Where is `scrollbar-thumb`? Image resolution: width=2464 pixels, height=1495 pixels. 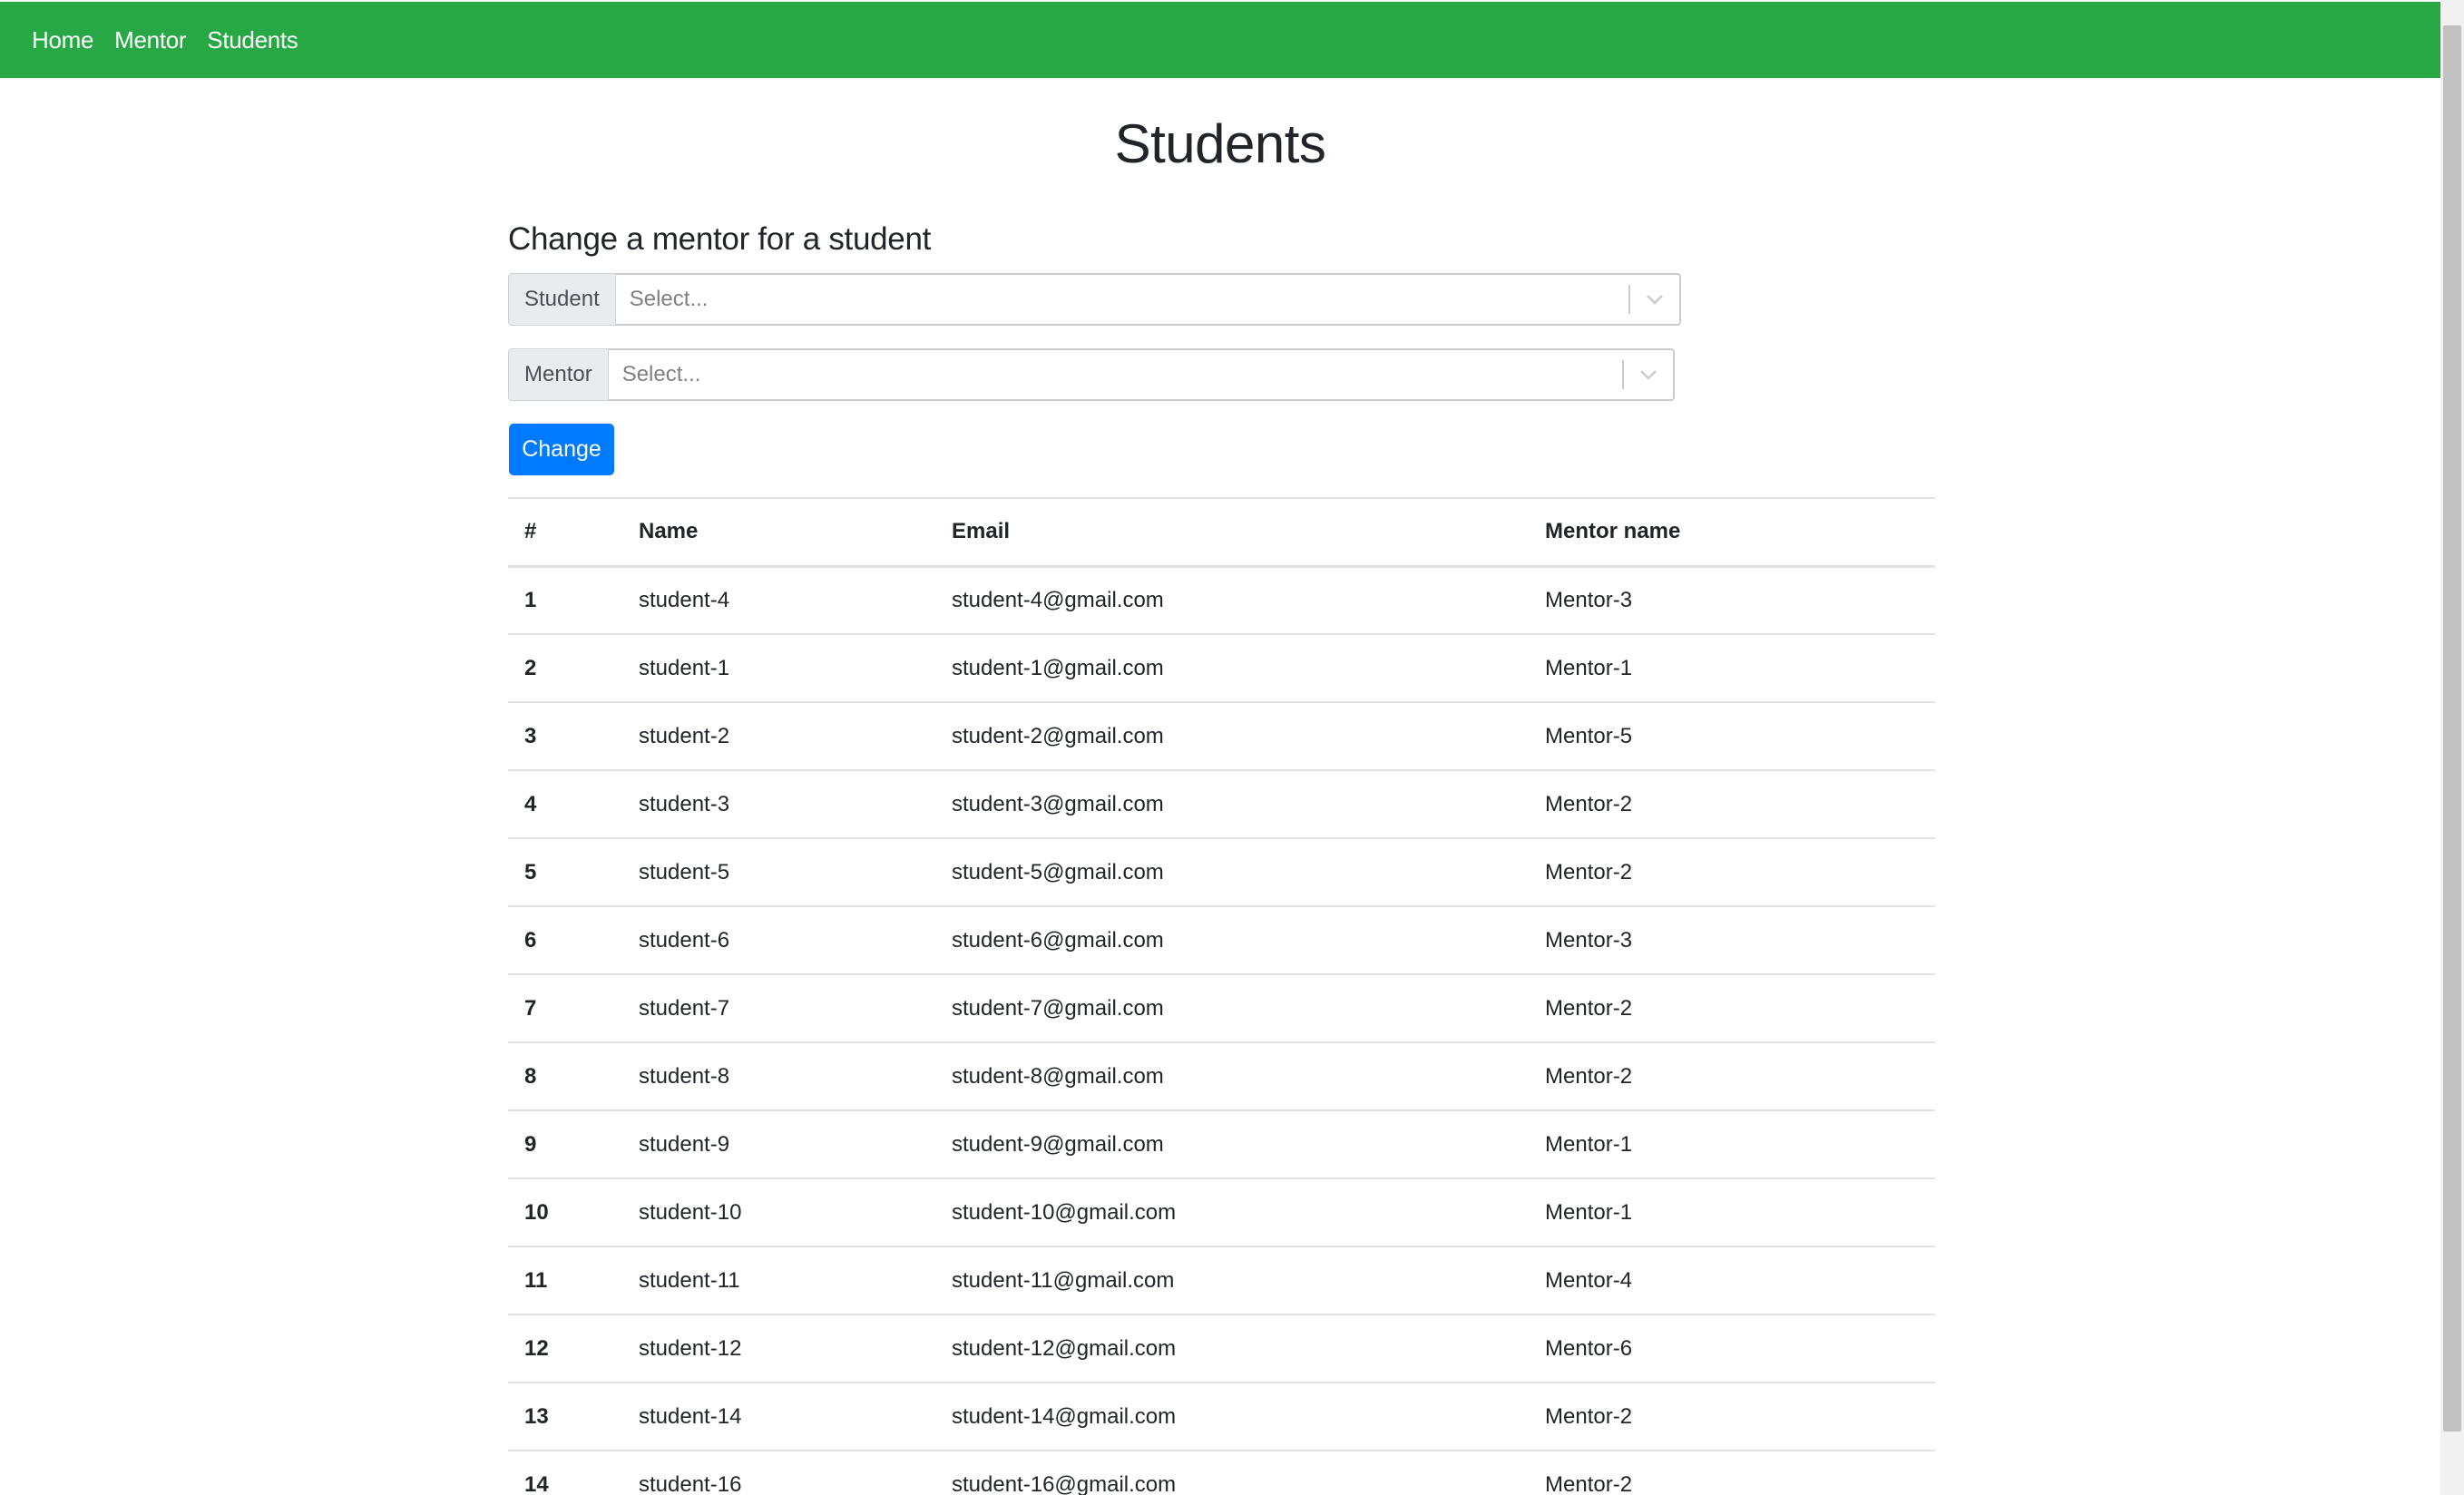
scrollbar-thumb is located at coordinates (2452, 728).